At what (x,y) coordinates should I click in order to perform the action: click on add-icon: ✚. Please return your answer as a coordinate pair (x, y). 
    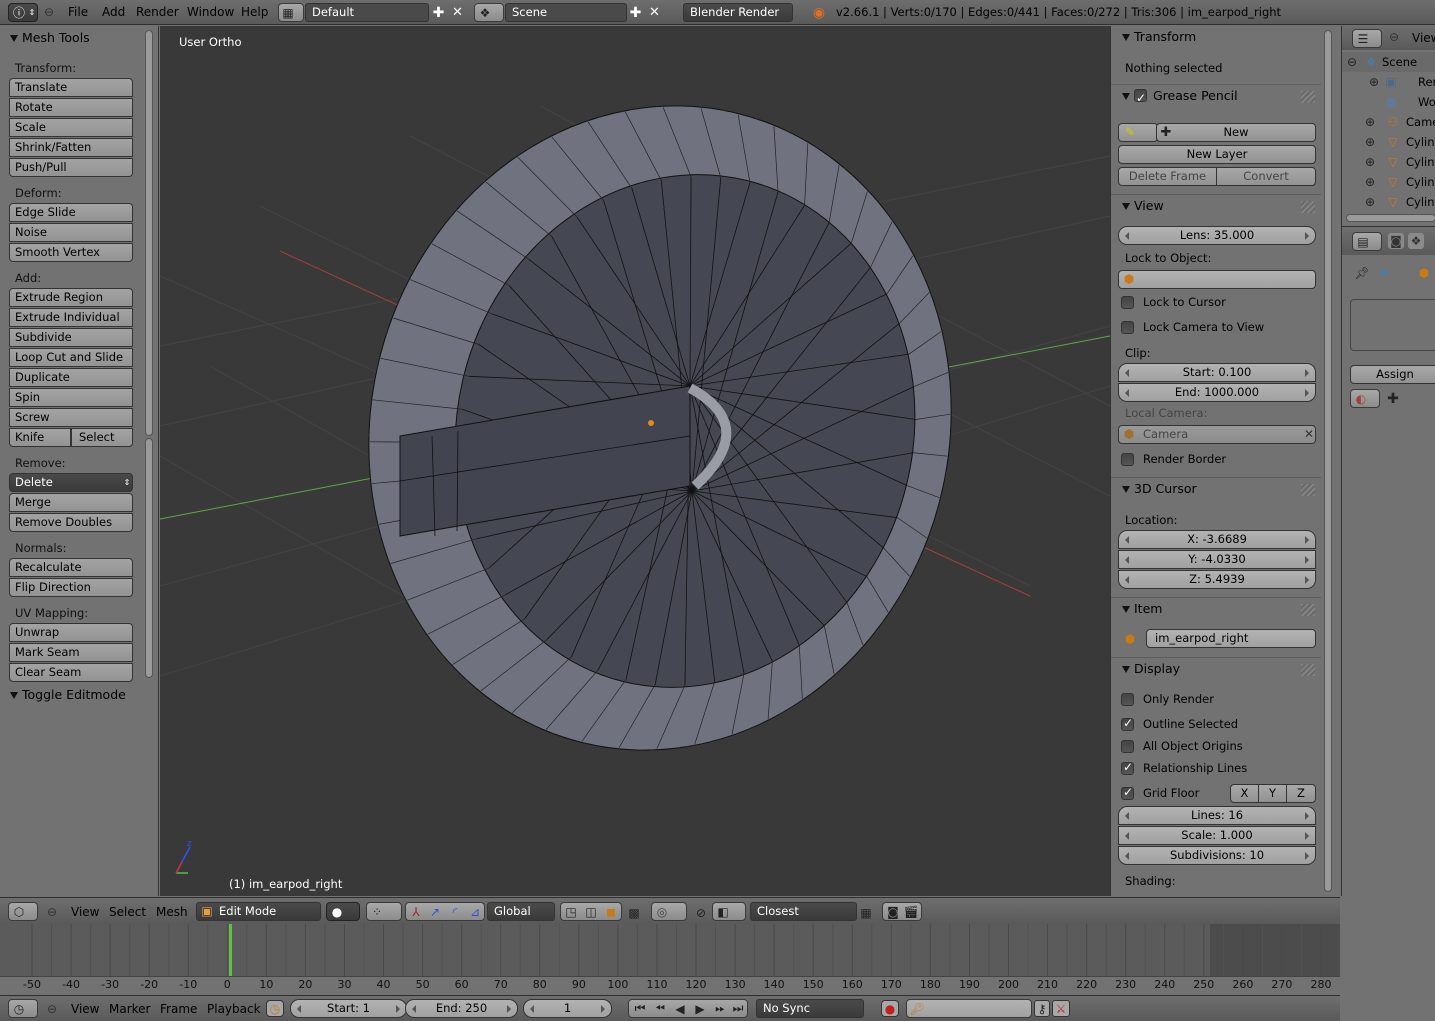
    Looking at the image, I should click on (438, 13).